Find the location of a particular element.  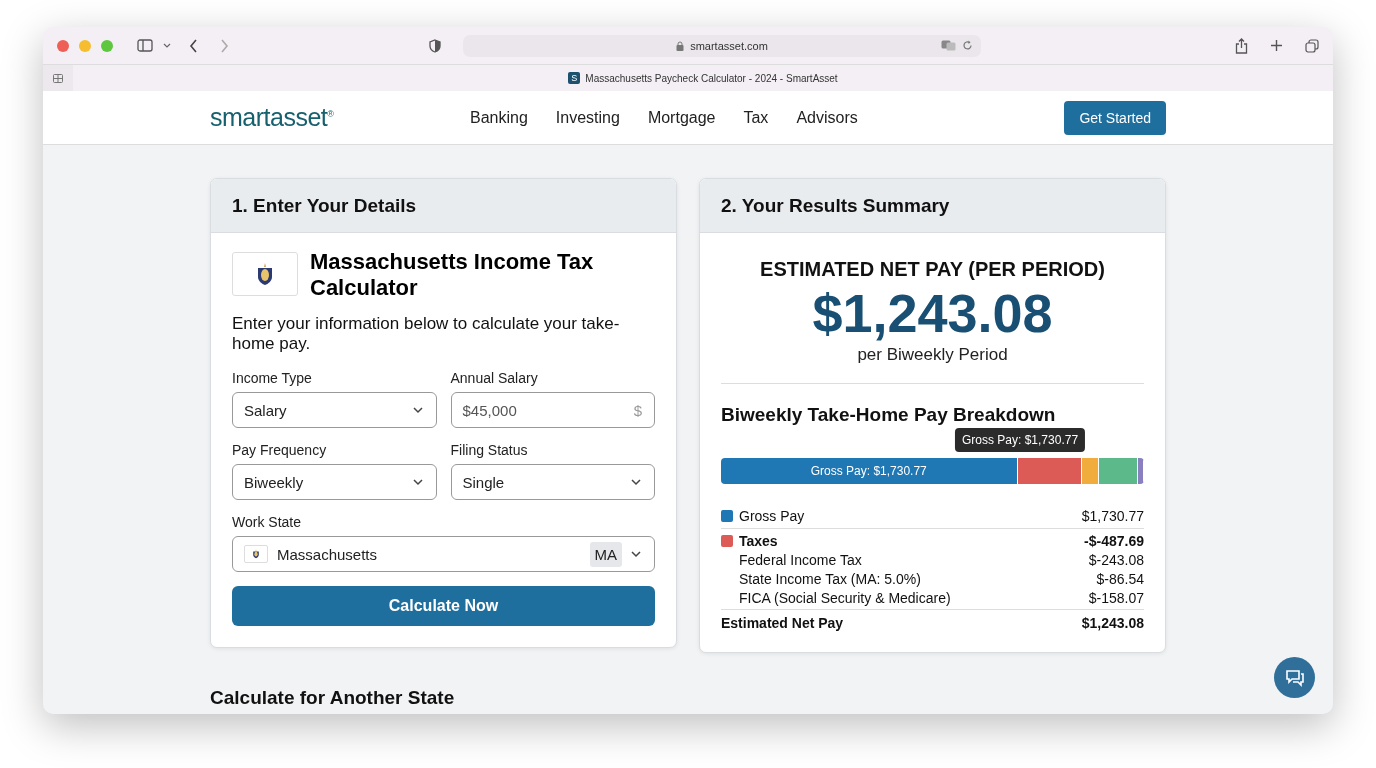

shield-icon is located at coordinates (435, 45).